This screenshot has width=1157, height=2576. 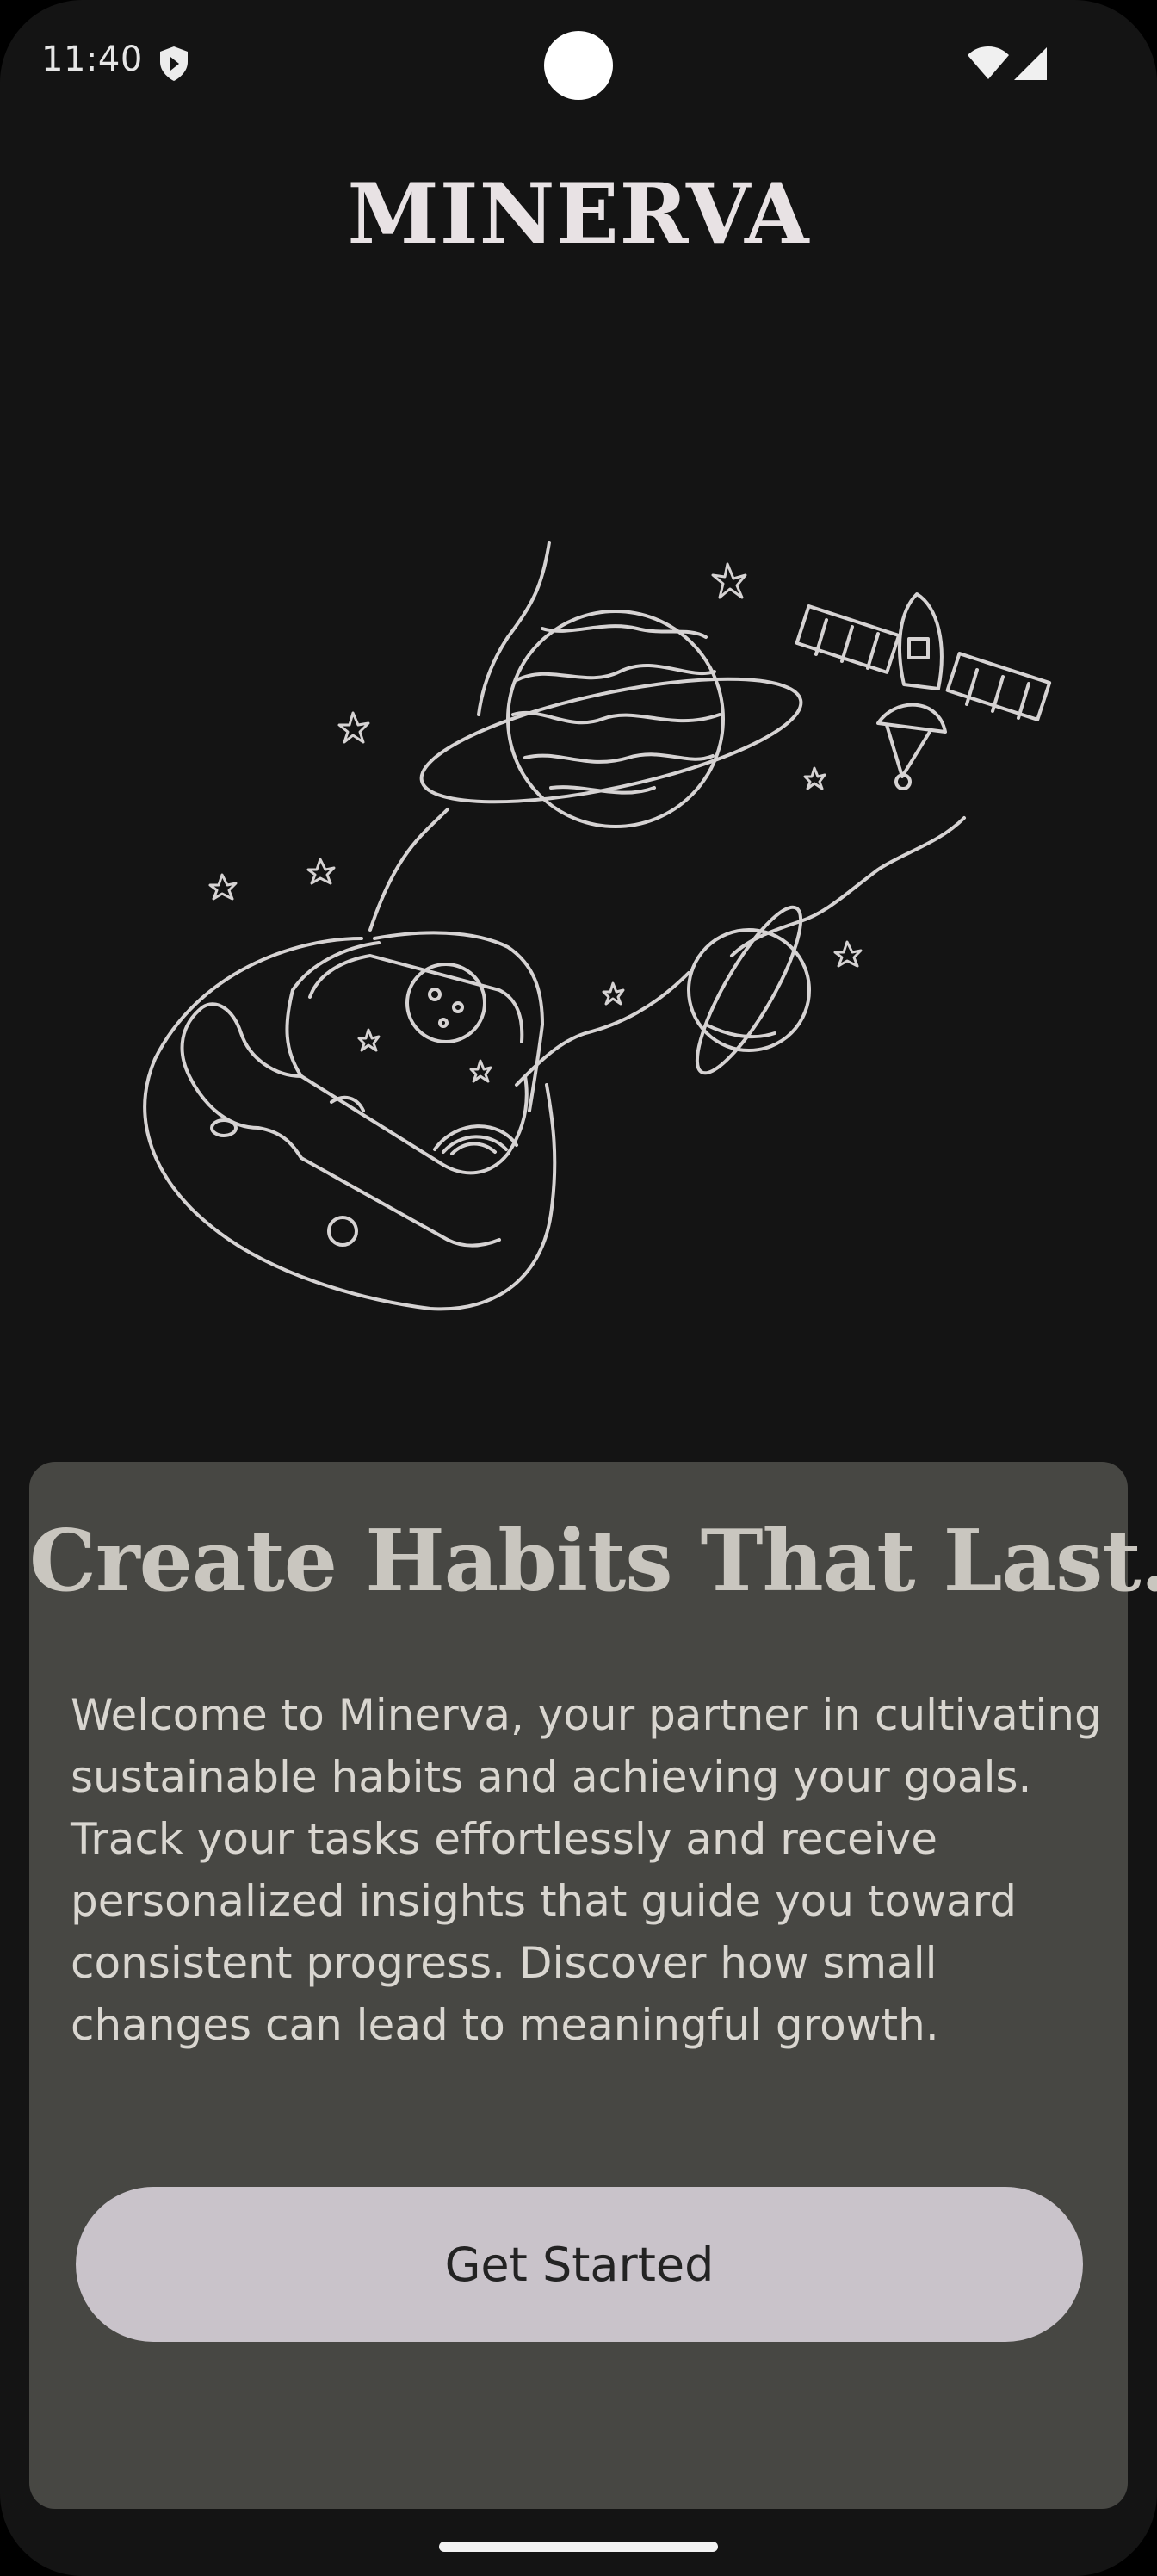 What do you see at coordinates (924, 691) in the screenshot?
I see `satellite` at bounding box center [924, 691].